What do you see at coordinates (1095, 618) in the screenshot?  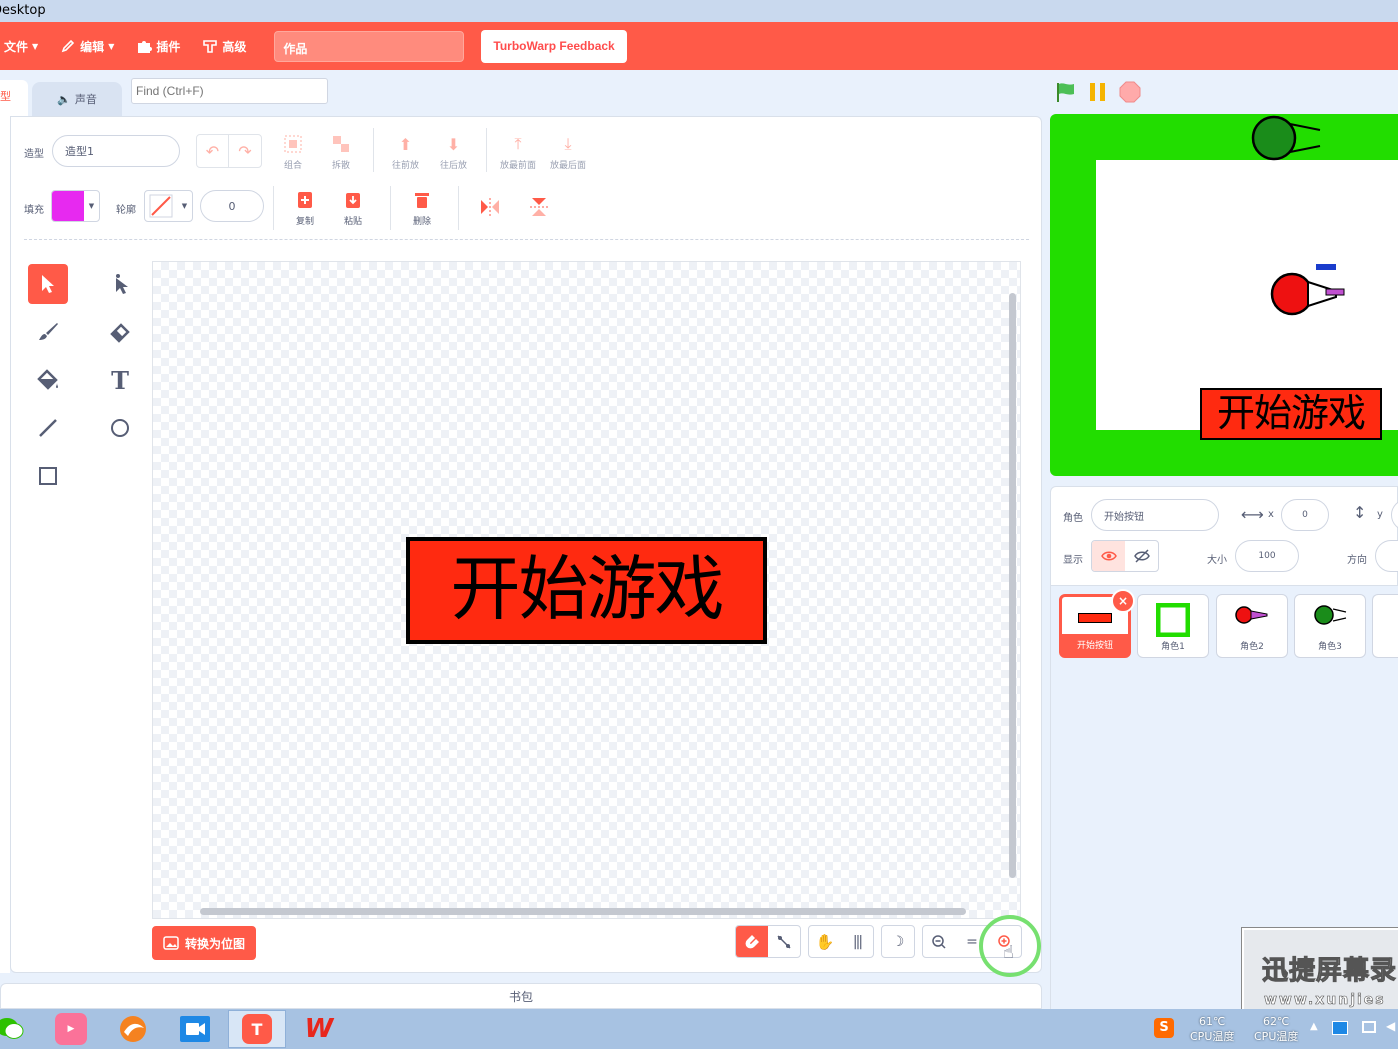 I see `sprite-thumb` at bounding box center [1095, 618].